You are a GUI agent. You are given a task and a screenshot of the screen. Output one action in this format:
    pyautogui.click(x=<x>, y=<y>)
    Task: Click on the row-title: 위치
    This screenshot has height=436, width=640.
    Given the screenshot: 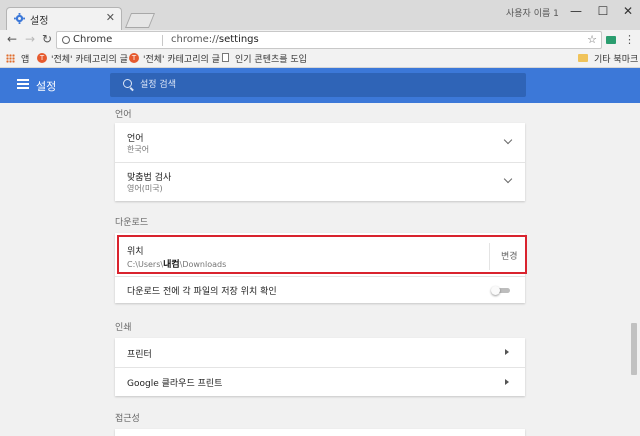 What is the action you would take?
    pyautogui.click(x=135, y=252)
    